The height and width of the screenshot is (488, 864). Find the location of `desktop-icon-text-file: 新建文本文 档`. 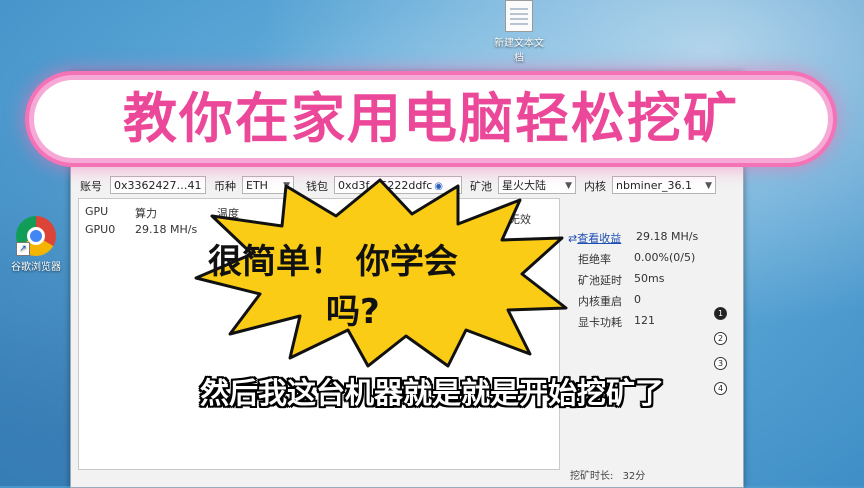

desktop-icon-text-file: 新建文本文 档 is located at coordinates (519, 32).